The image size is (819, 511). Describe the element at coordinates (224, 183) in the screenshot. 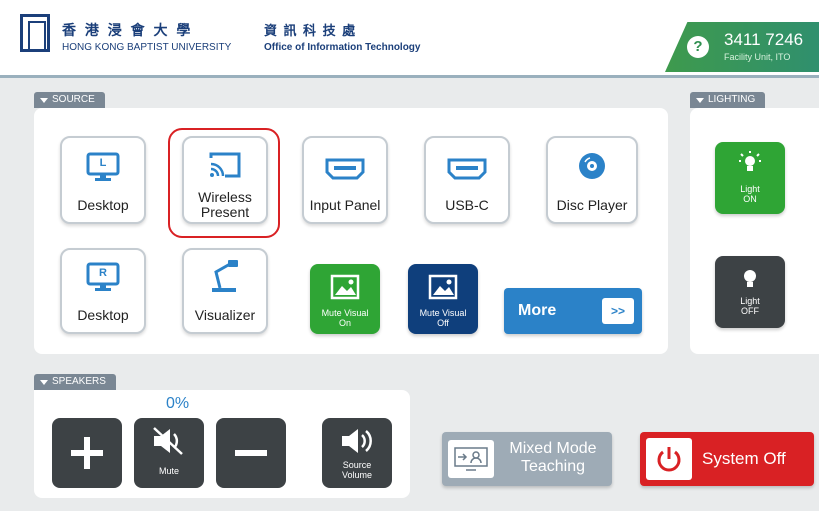

I see `highlight-ring` at that location.